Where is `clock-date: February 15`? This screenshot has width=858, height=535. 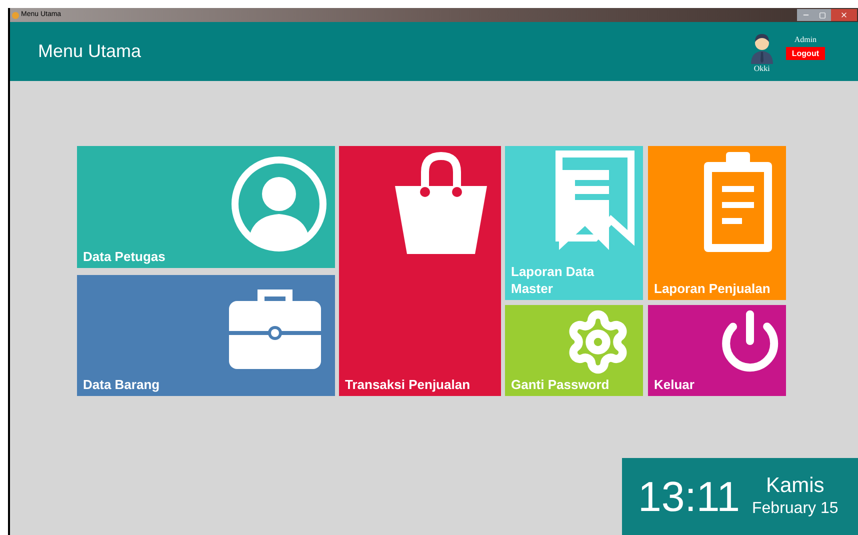
clock-date: February 15 is located at coordinates (795, 508).